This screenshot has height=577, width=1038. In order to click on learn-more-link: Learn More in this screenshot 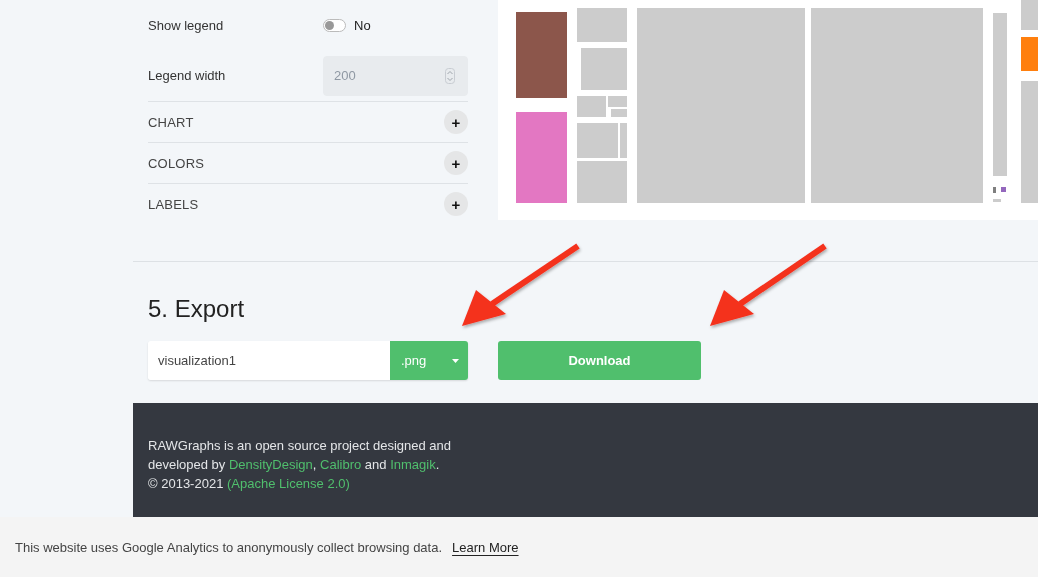, I will do `click(485, 547)`.